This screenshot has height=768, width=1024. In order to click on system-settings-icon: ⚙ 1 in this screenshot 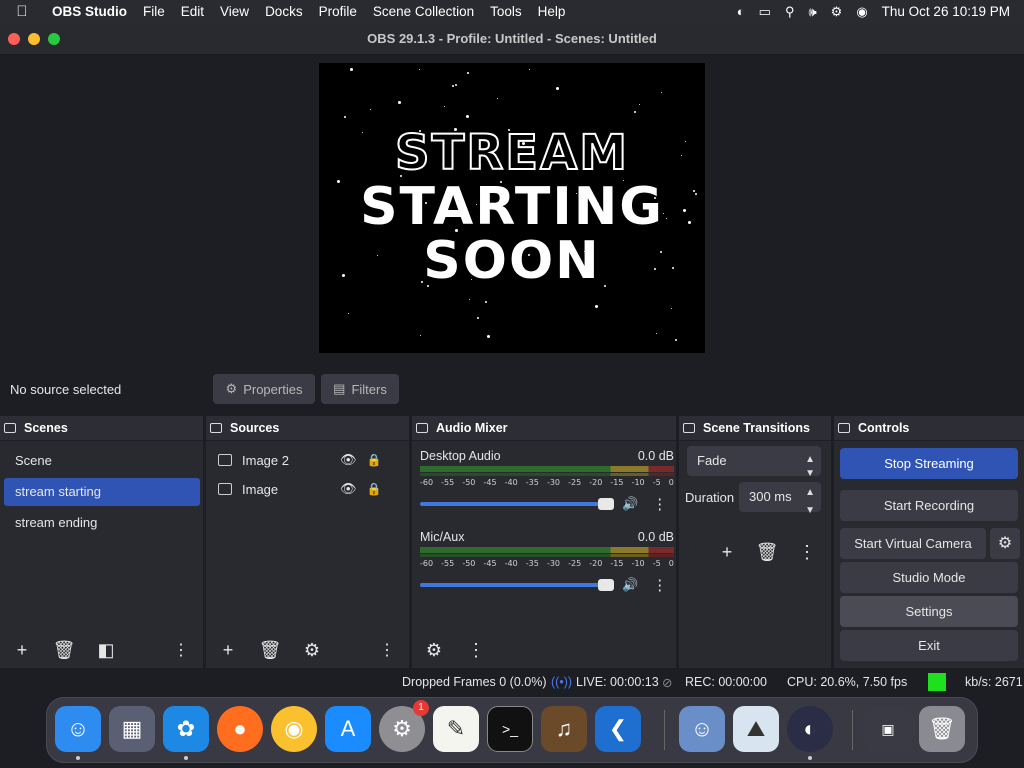, I will do `click(404, 726)`.